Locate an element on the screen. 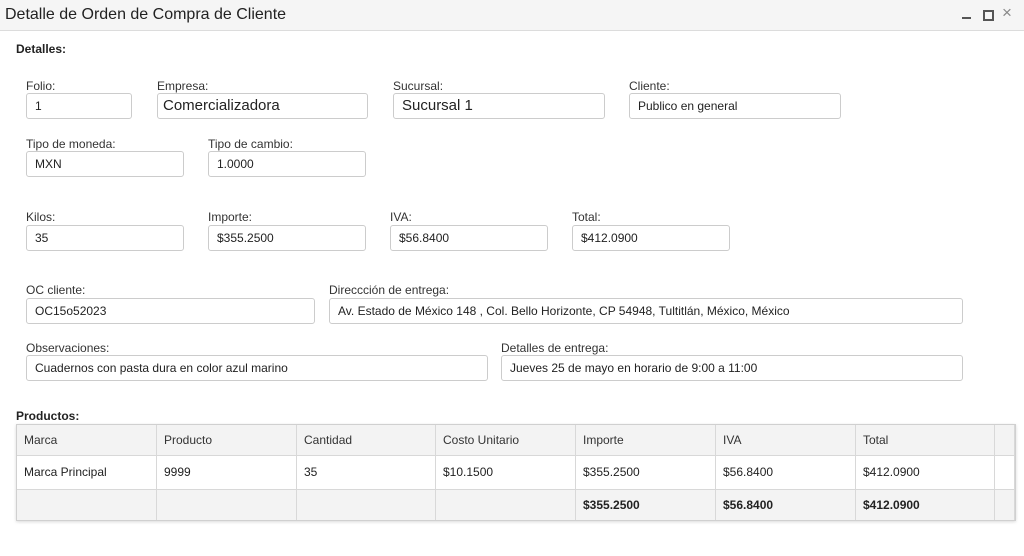 This screenshot has width=1024, height=556. details-section-label: Detalles: is located at coordinates (41, 49).